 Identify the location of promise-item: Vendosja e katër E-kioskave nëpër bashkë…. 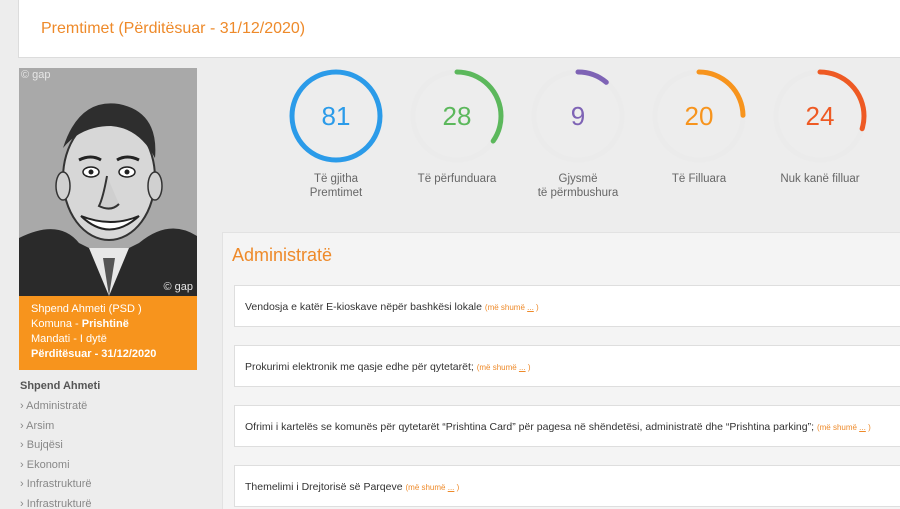
(567, 306).